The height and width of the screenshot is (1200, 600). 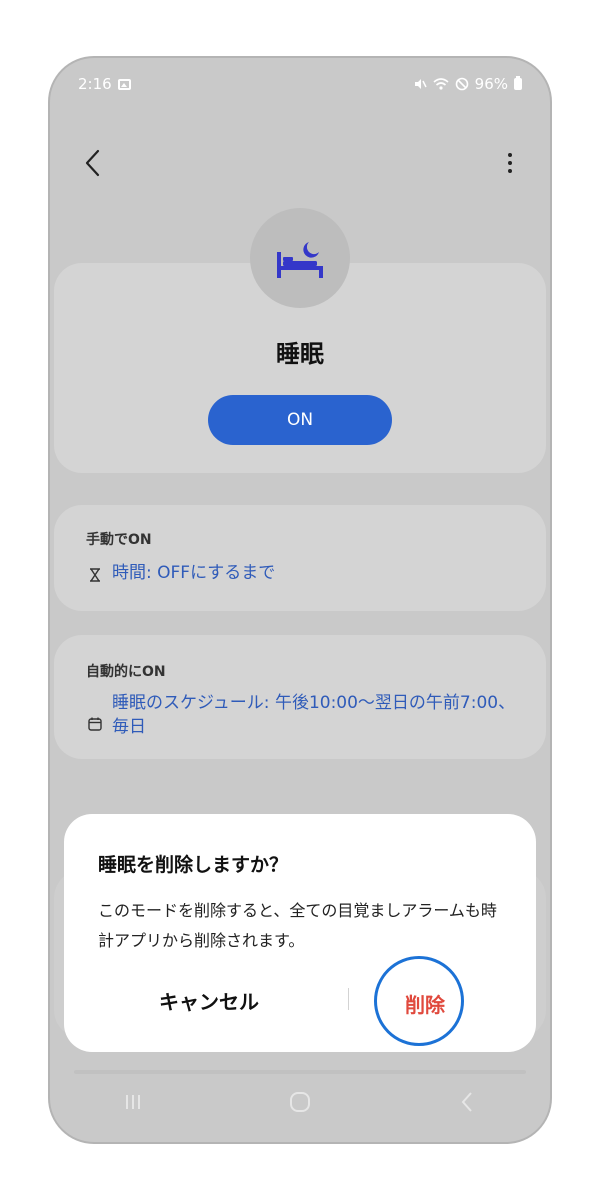 What do you see at coordinates (300, 84) in the screenshot?
I see `status-bar: 2:16 96%` at bounding box center [300, 84].